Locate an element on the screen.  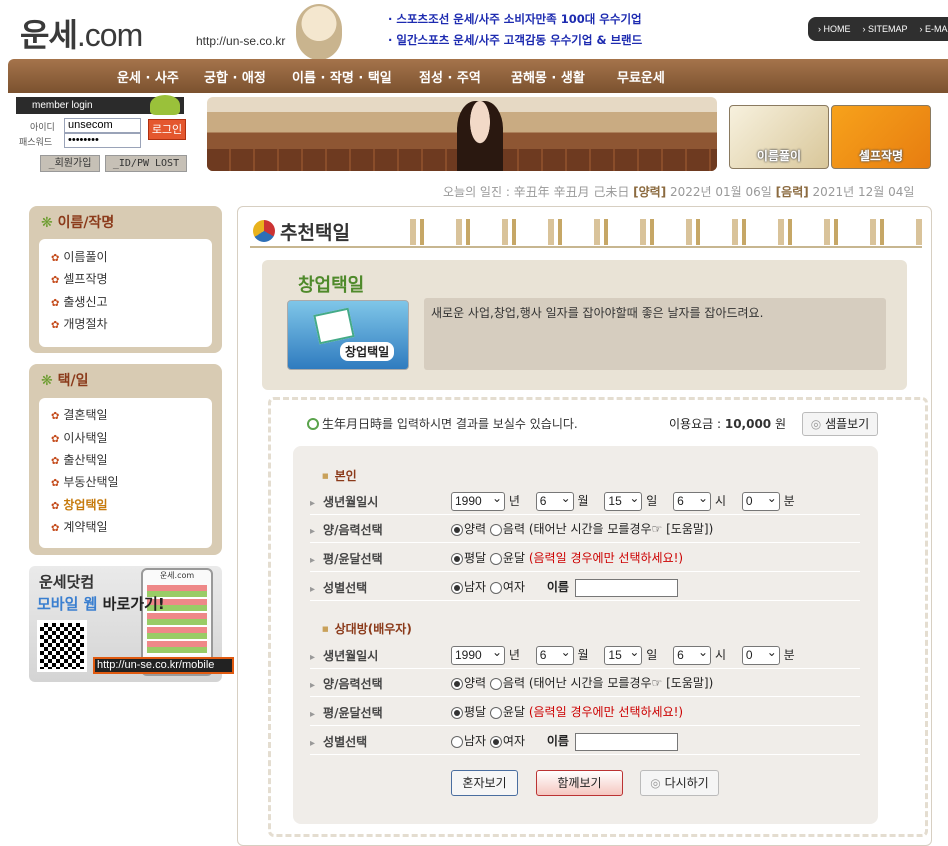
mobile-url-link: http://un-se.co.kr/mobile is located at coordinates (163, 665).